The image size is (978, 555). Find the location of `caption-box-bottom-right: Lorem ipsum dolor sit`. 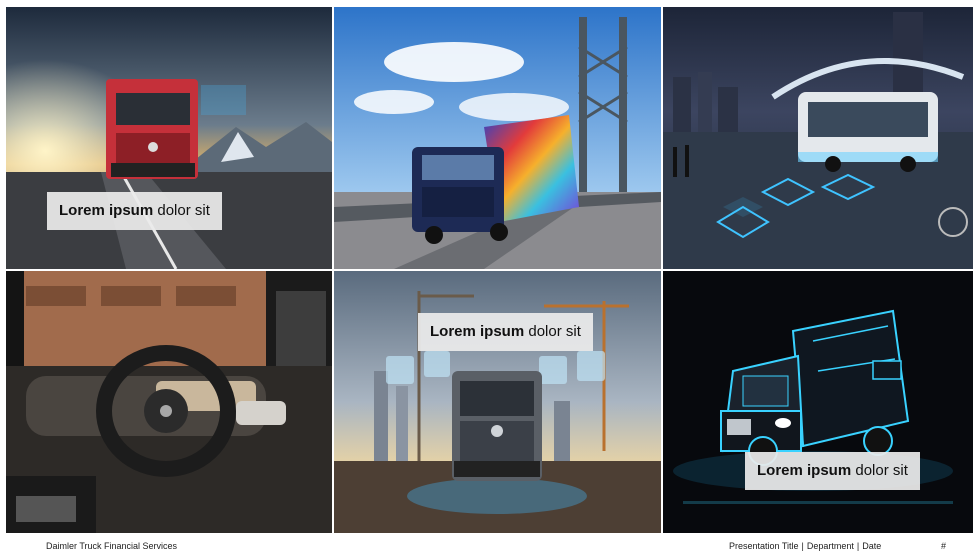

caption-box-bottom-right: Lorem ipsum dolor sit is located at coordinates (832, 471).